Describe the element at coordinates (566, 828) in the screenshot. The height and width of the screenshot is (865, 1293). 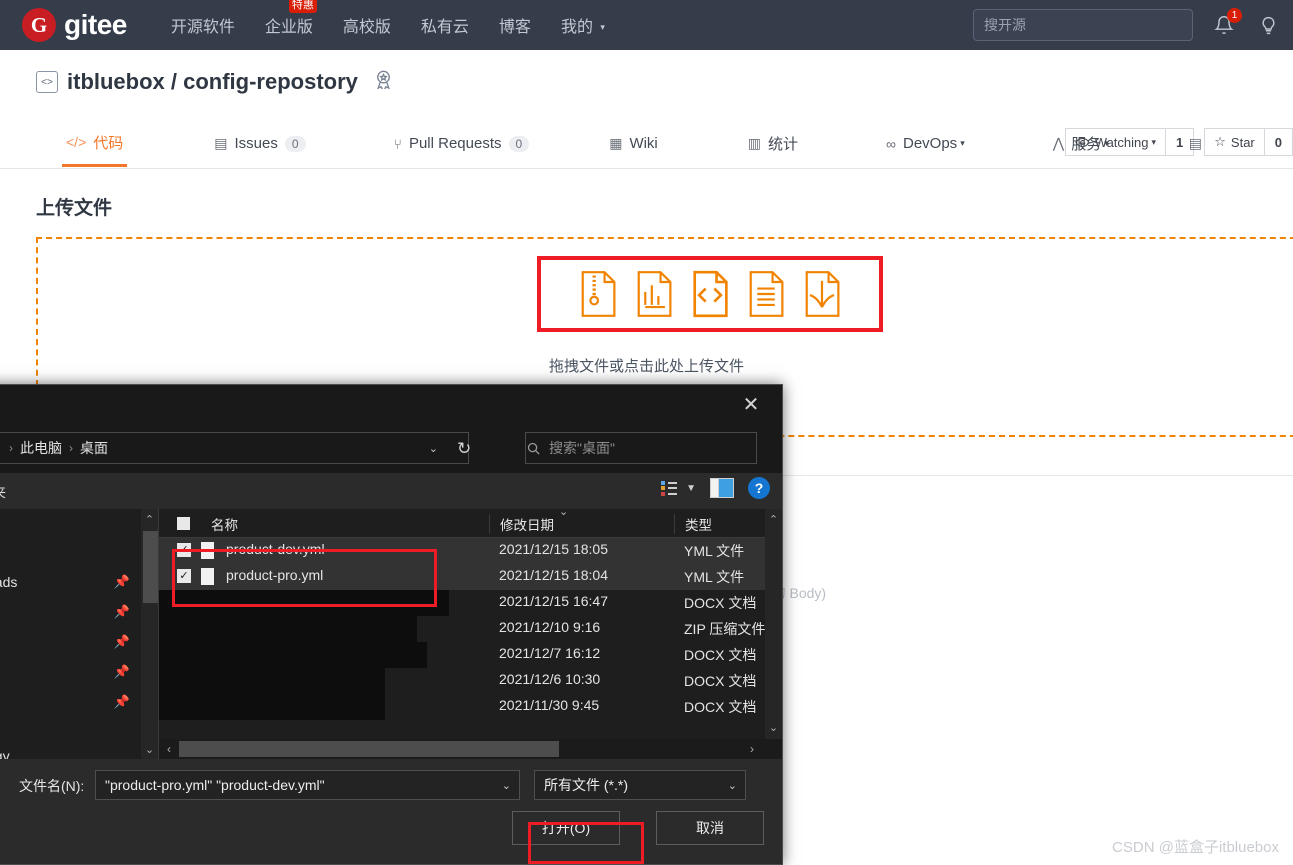
I see `open-button: 打开(O)` at that location.